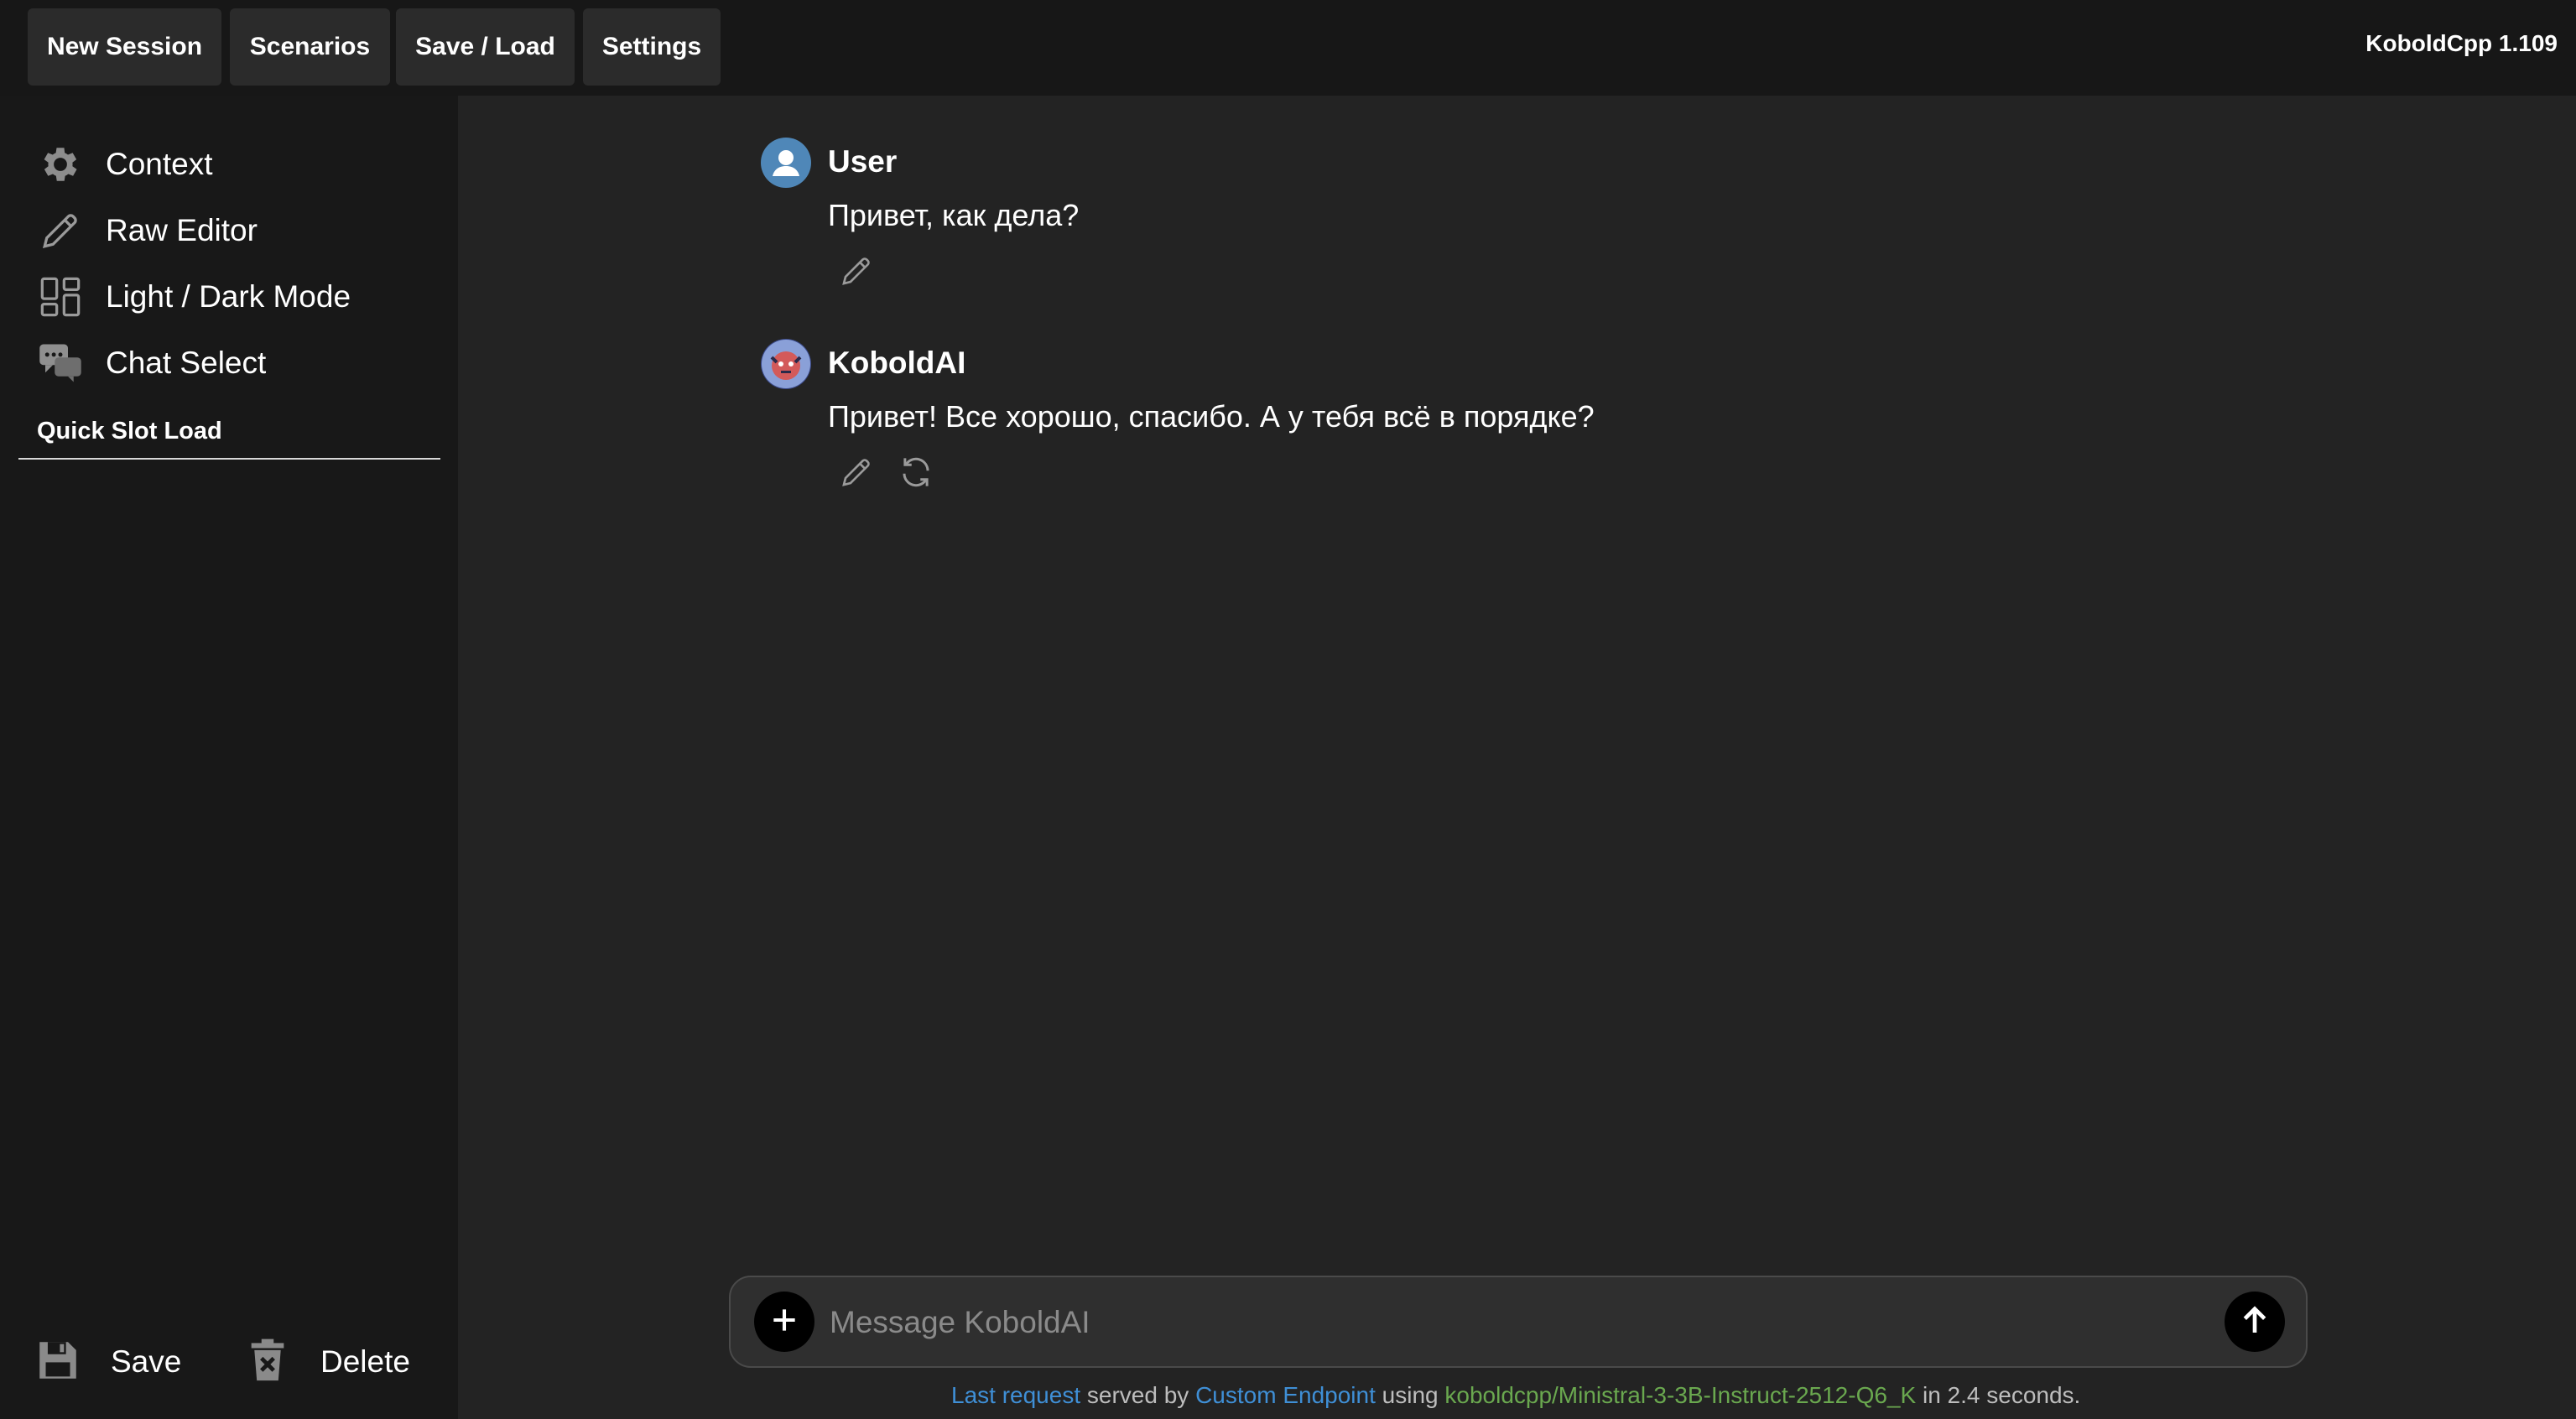 This screenshot has height=1419, width=2576. I want to click on koboldai-avatar, so click(786, 364).